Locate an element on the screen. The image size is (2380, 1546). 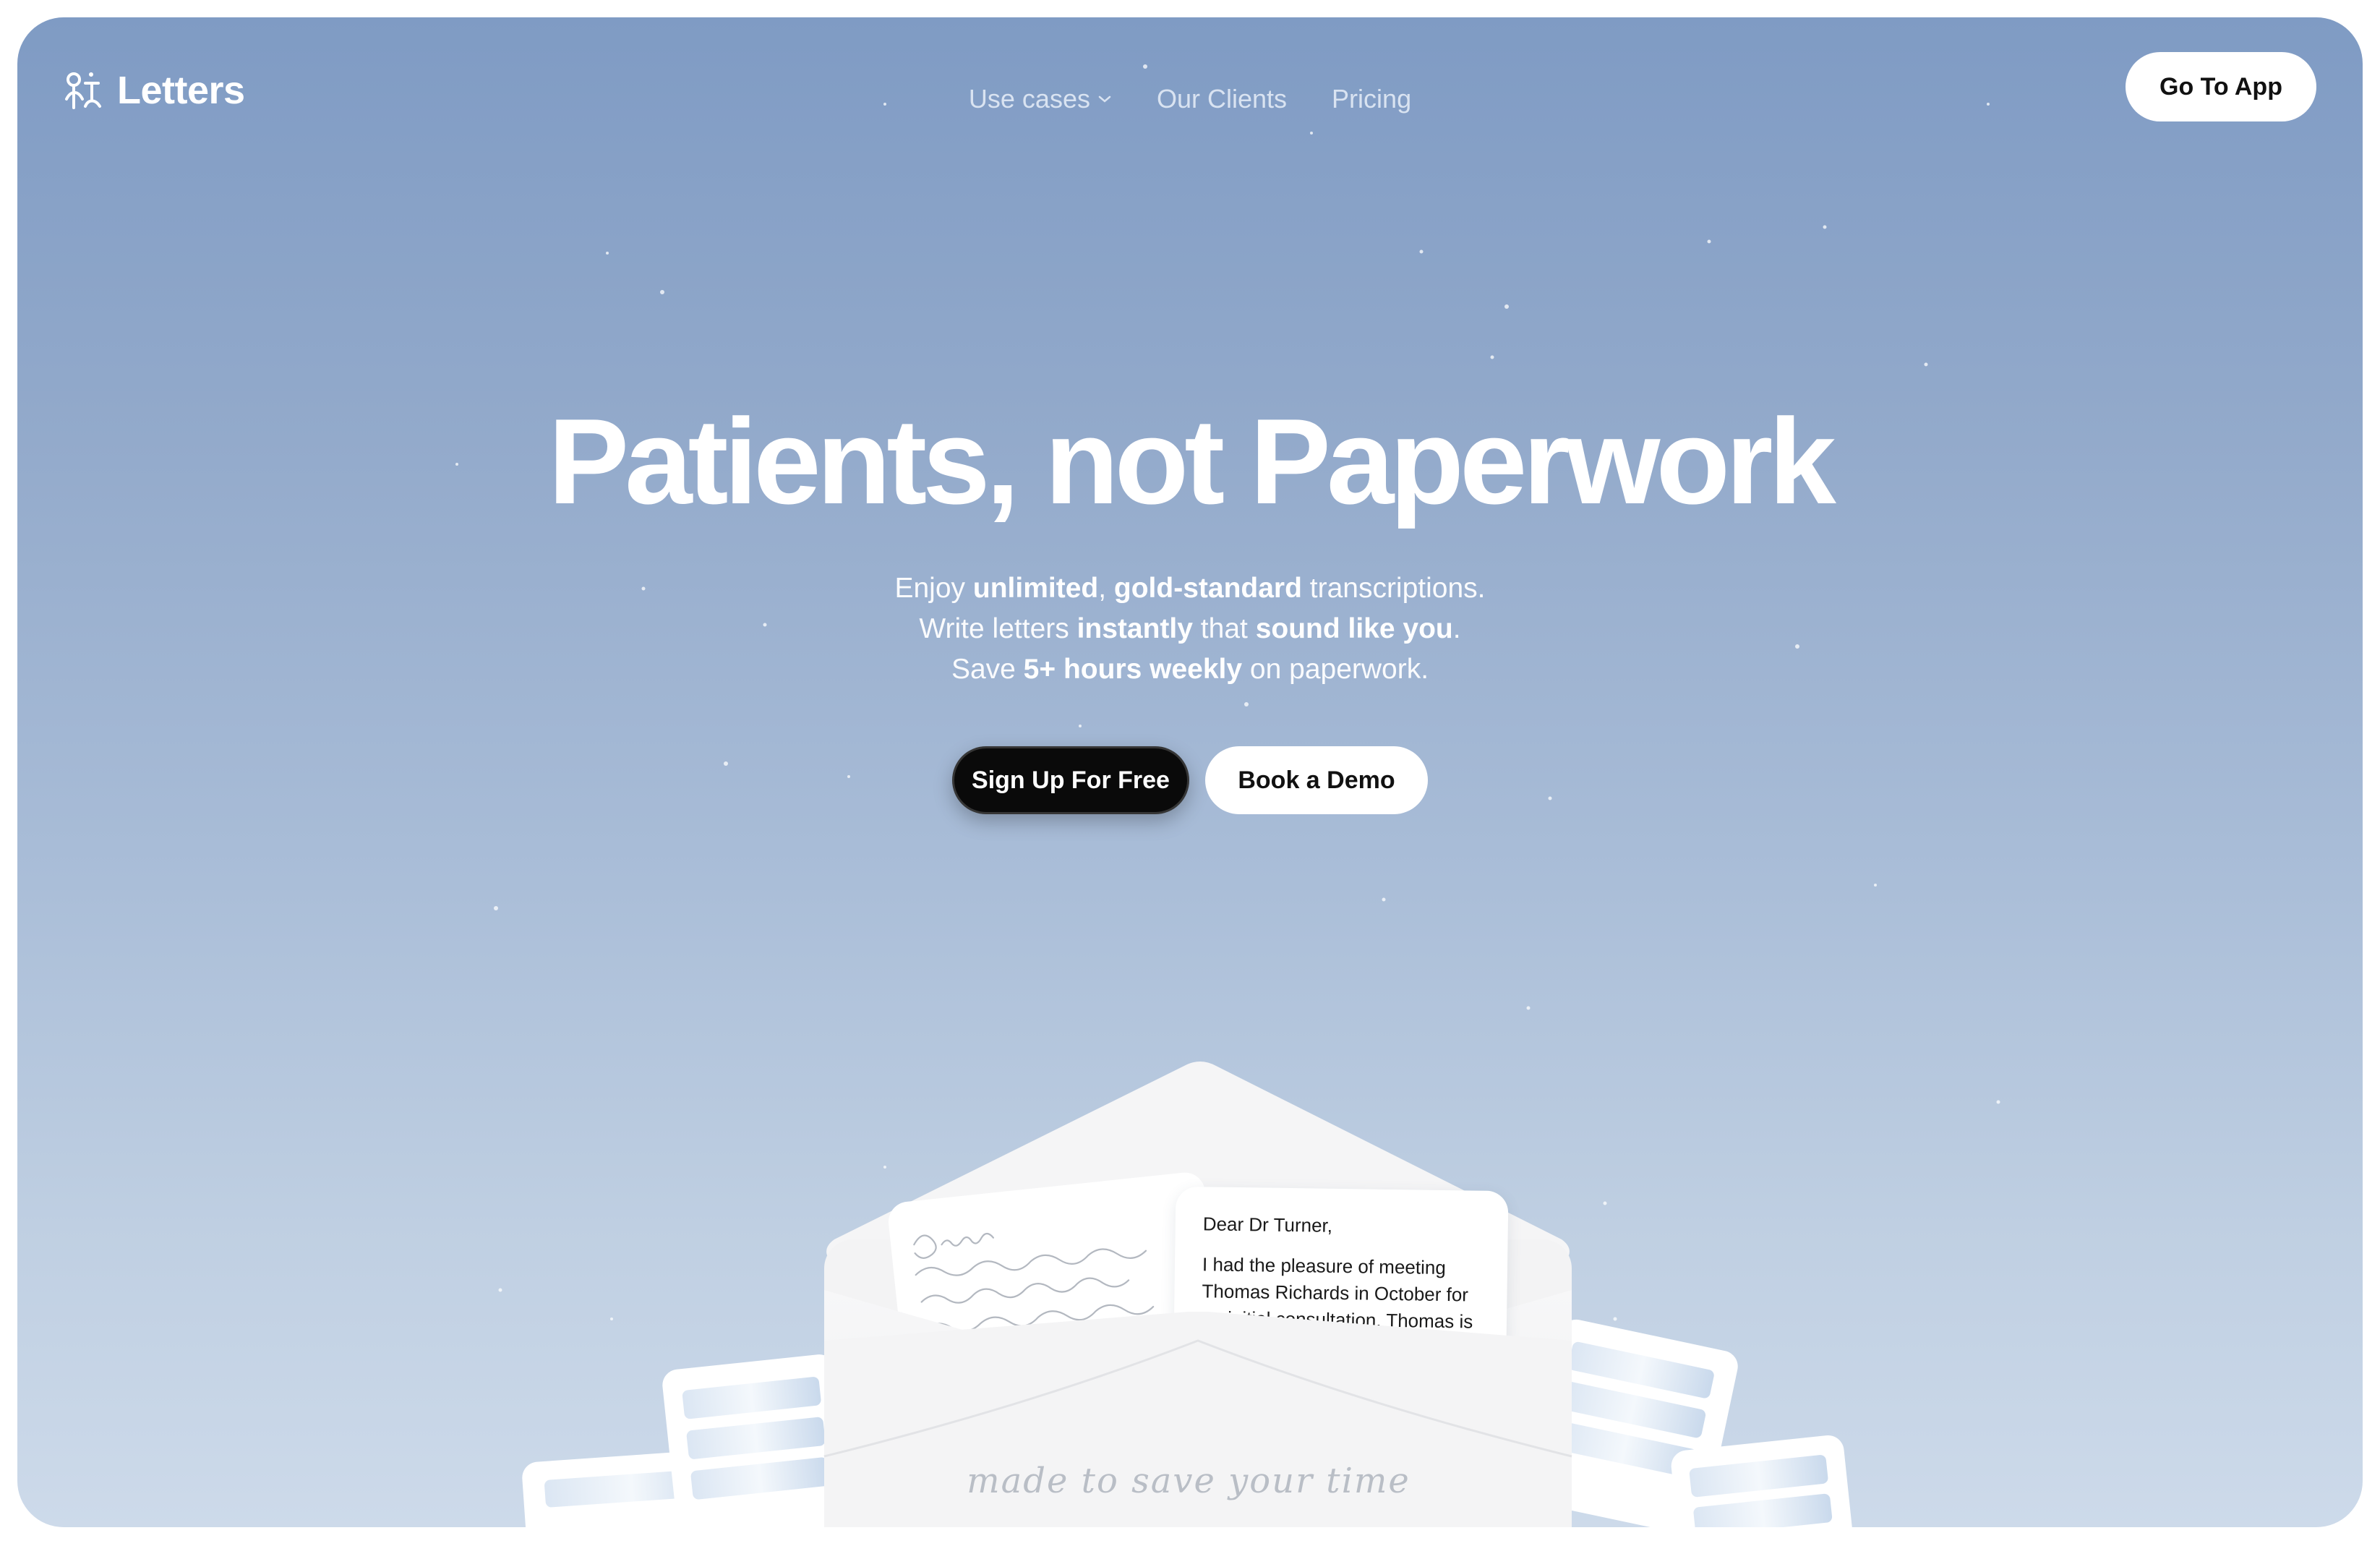
letter-greeting: Dear Dr Turner, is located at coordinates (1267, 1225).